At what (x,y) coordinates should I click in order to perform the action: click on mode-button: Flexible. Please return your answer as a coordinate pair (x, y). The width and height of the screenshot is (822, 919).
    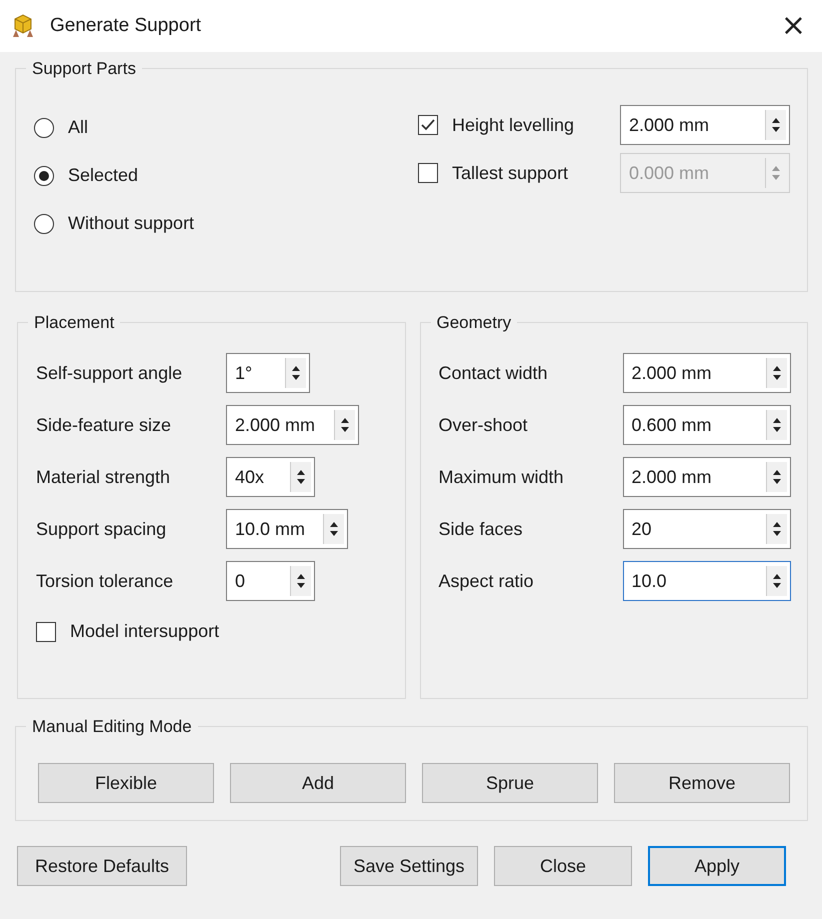
    Looking at the image, I should click on (126, 783).